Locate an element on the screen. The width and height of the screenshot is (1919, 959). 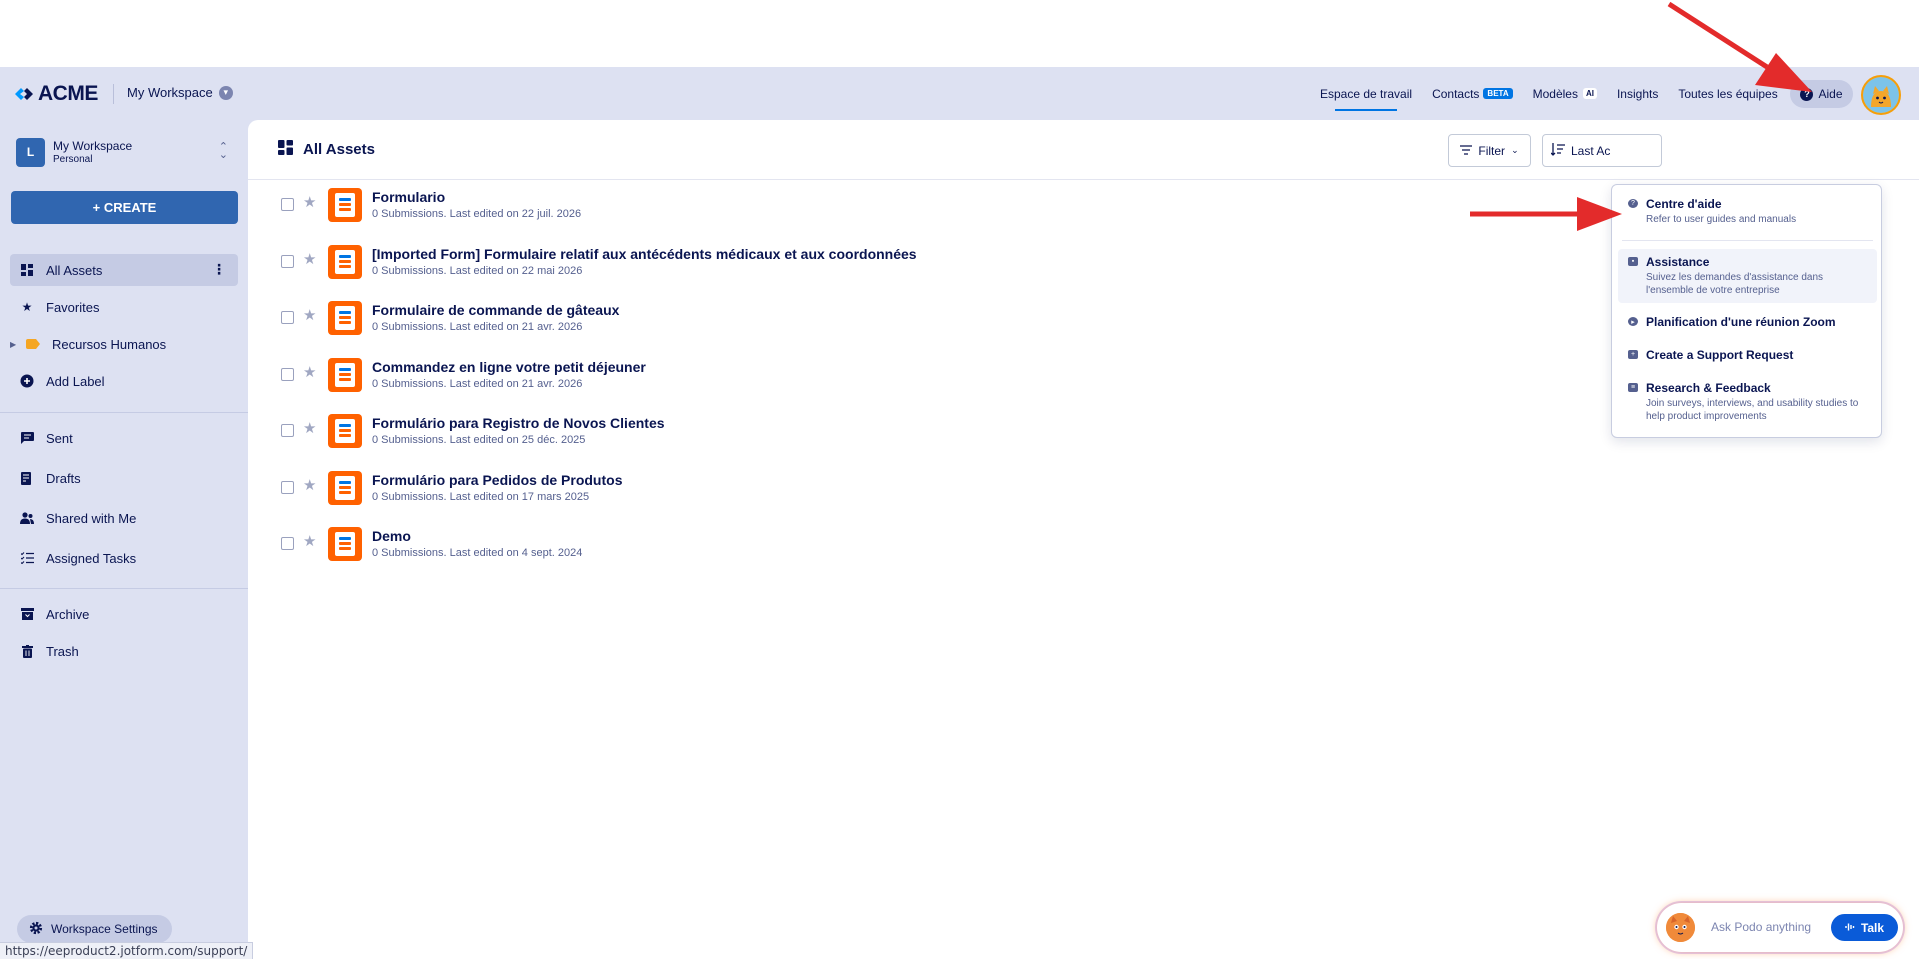
nav-espace-de-travail: Espace de travail is located at coordinates (1366, 93).